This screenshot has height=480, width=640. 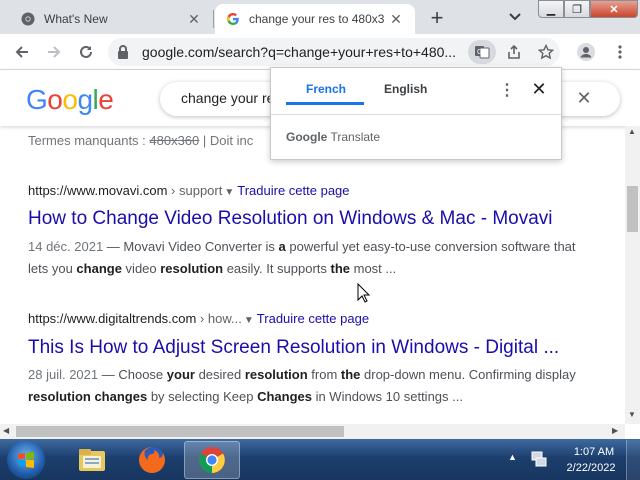 What do you see at coordinates (586, 52) in the screenshot?
I see `profile-avatar-icon` at bounding box center [586, 52].